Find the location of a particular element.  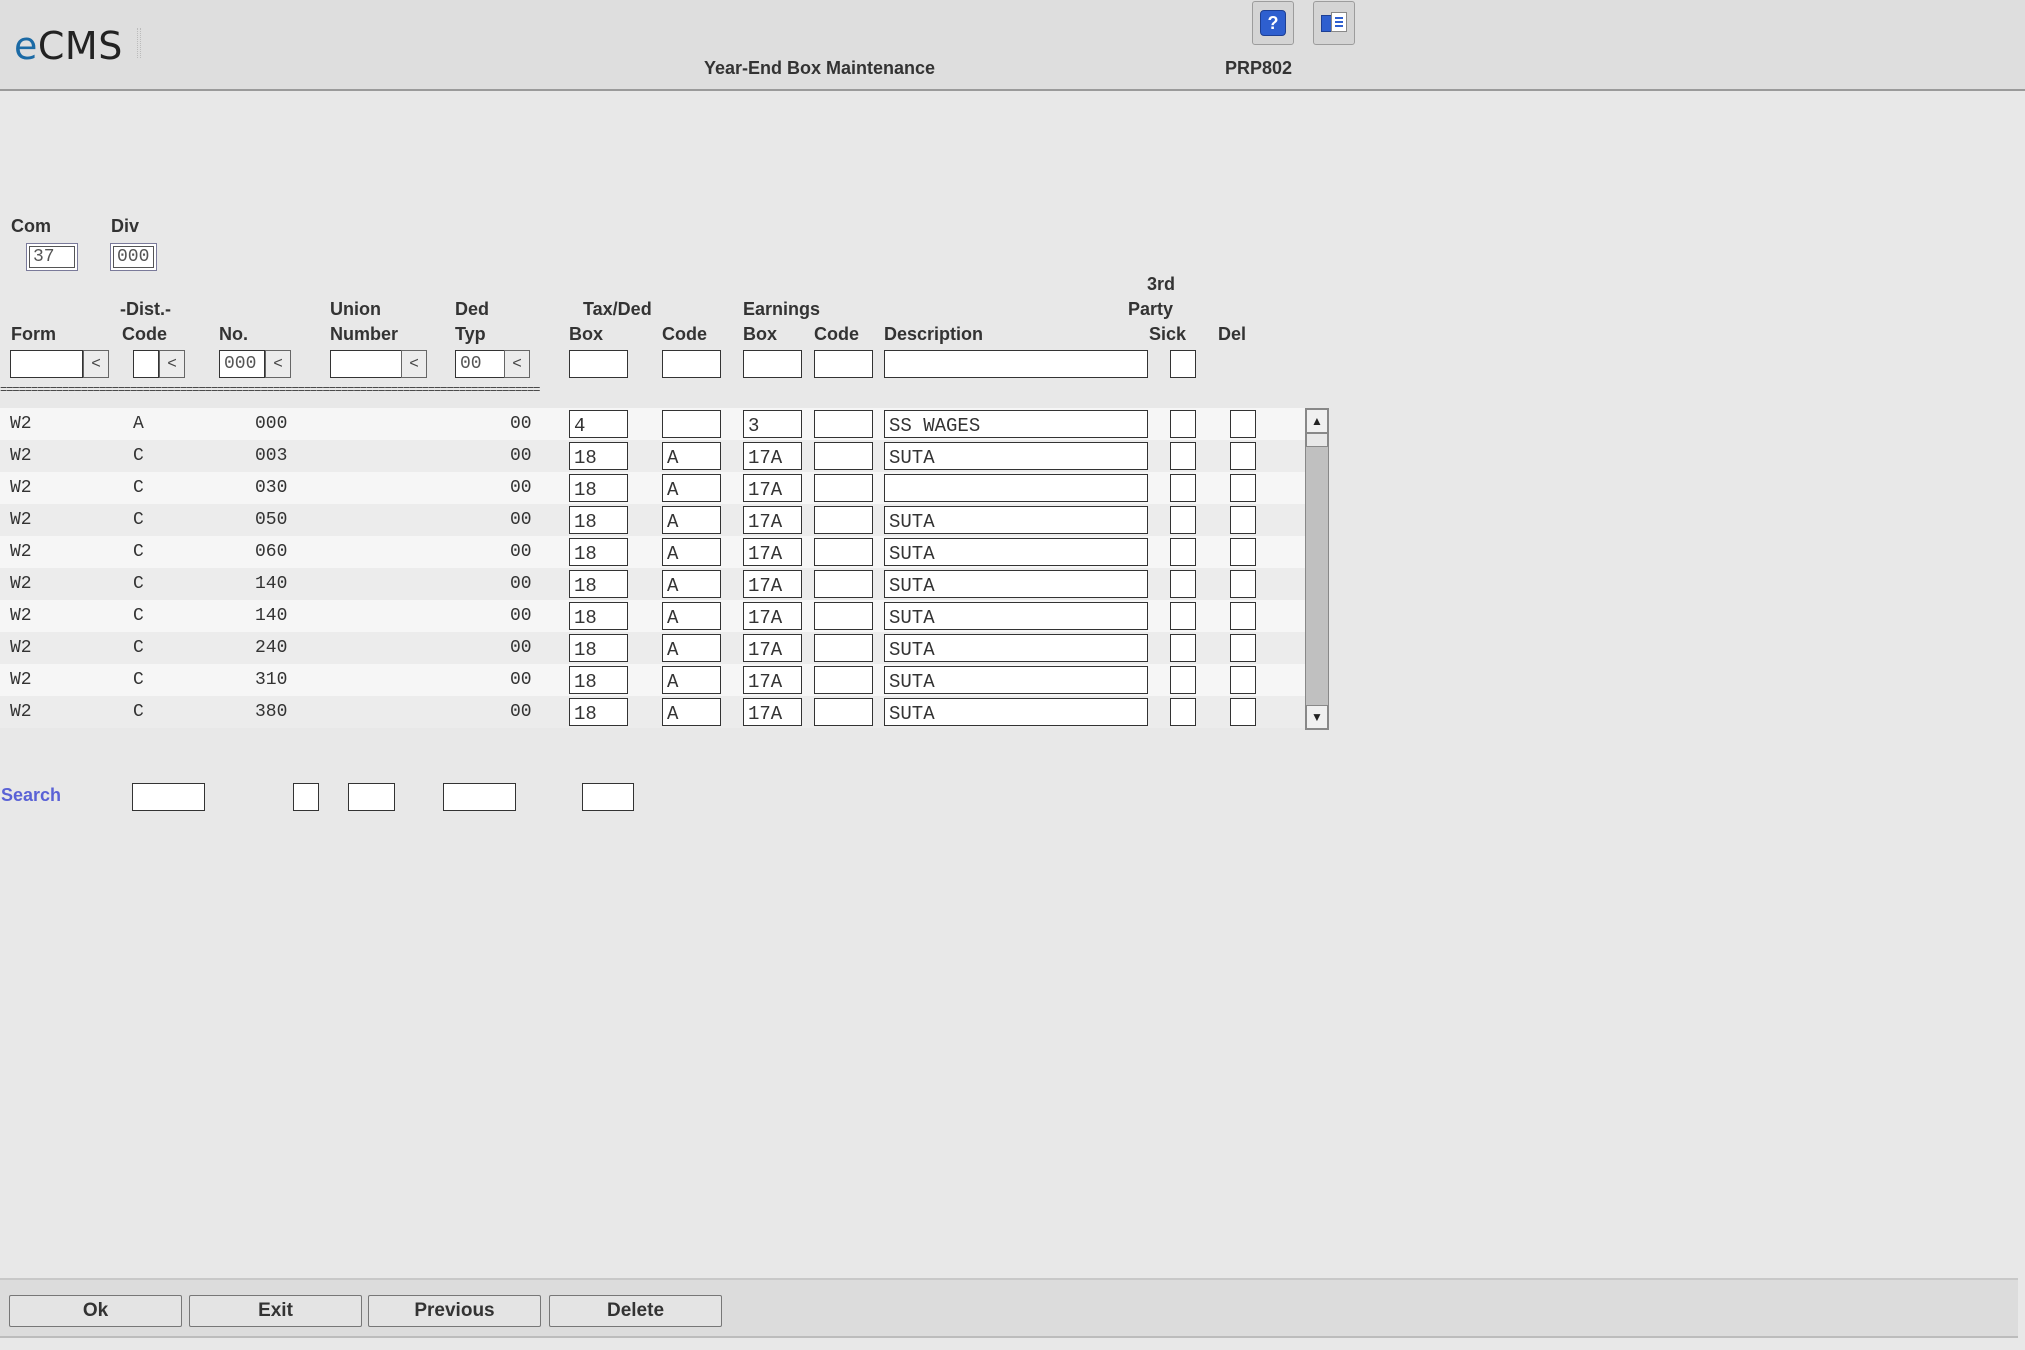

row-taxded-box-input: 4 is located at coordinates (598, 424).